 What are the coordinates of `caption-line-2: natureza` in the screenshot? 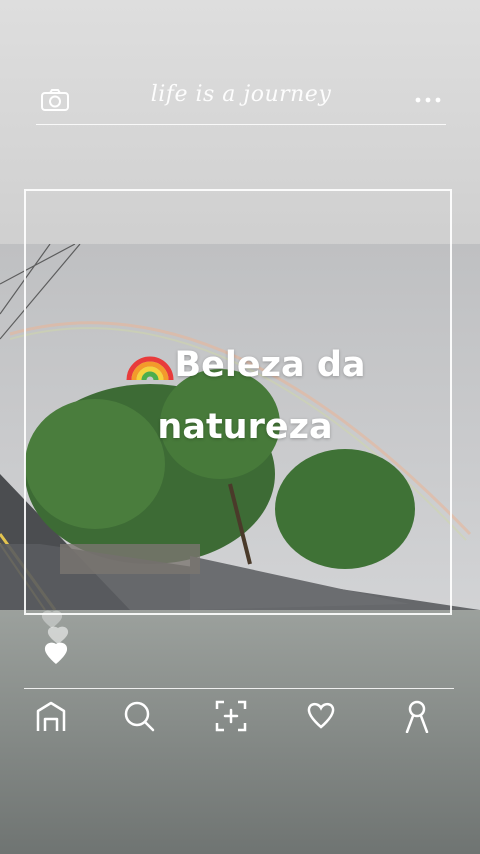 It's located at (245, 427).